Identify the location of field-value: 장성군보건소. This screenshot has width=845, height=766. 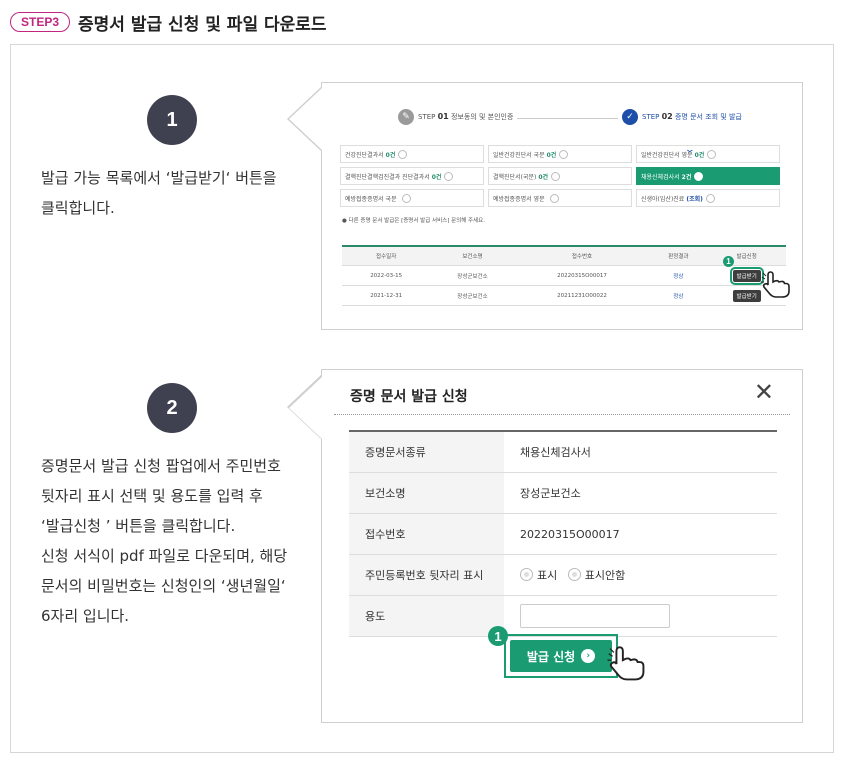
(640, 493).